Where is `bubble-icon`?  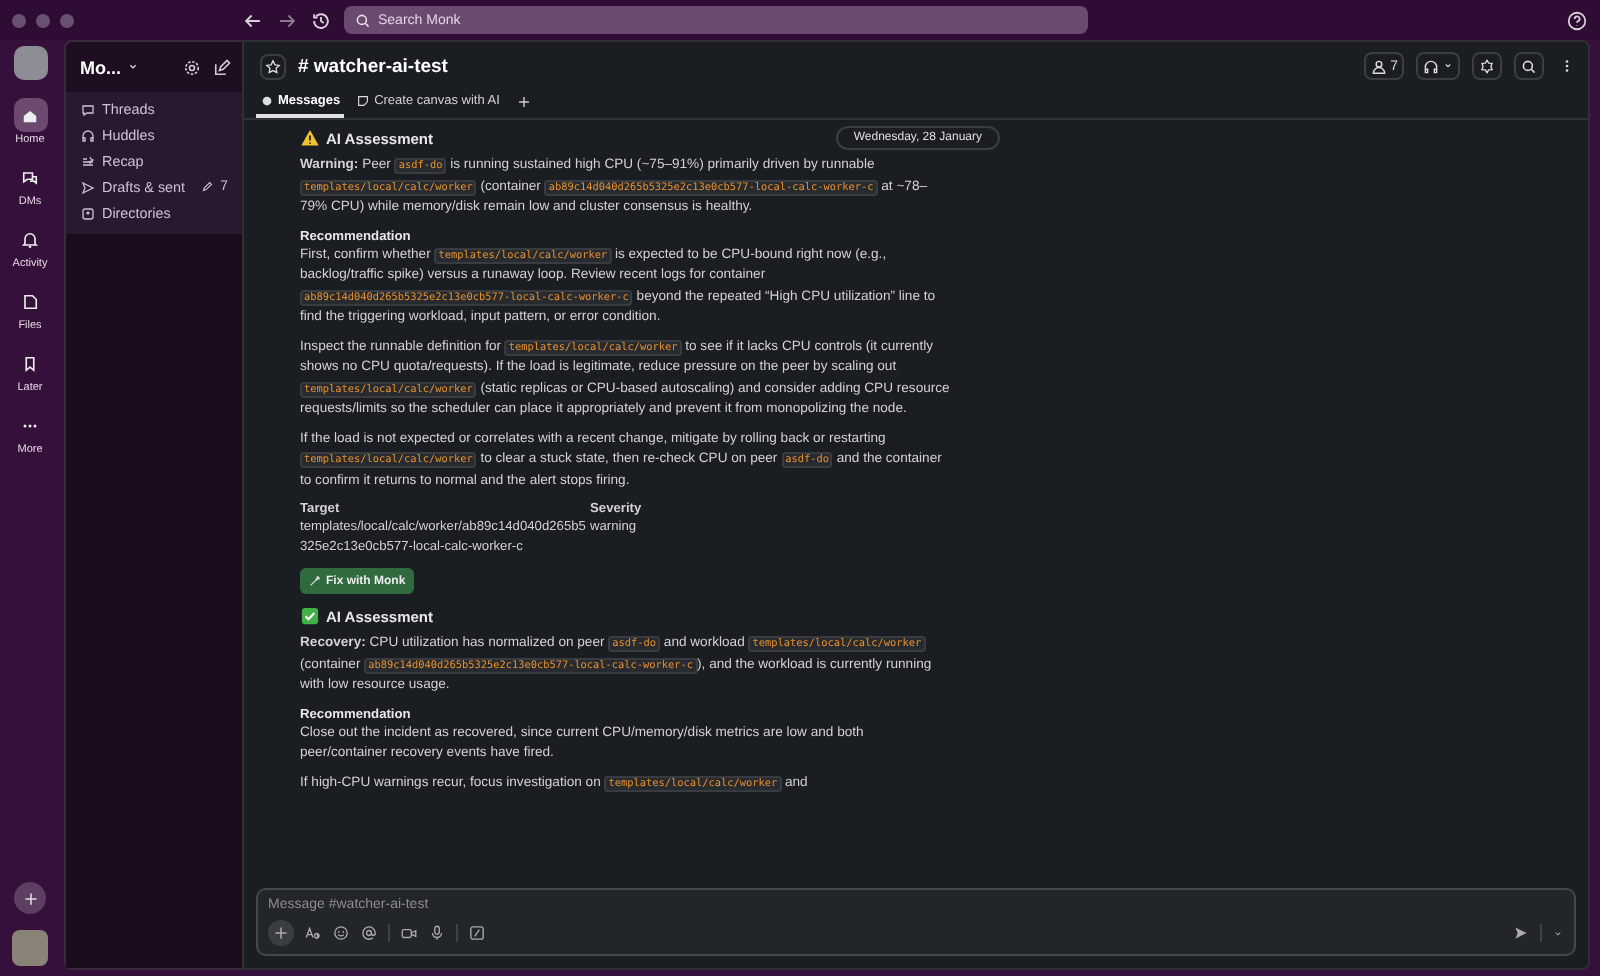 bubble-icon is located at coordinates (267, 101).